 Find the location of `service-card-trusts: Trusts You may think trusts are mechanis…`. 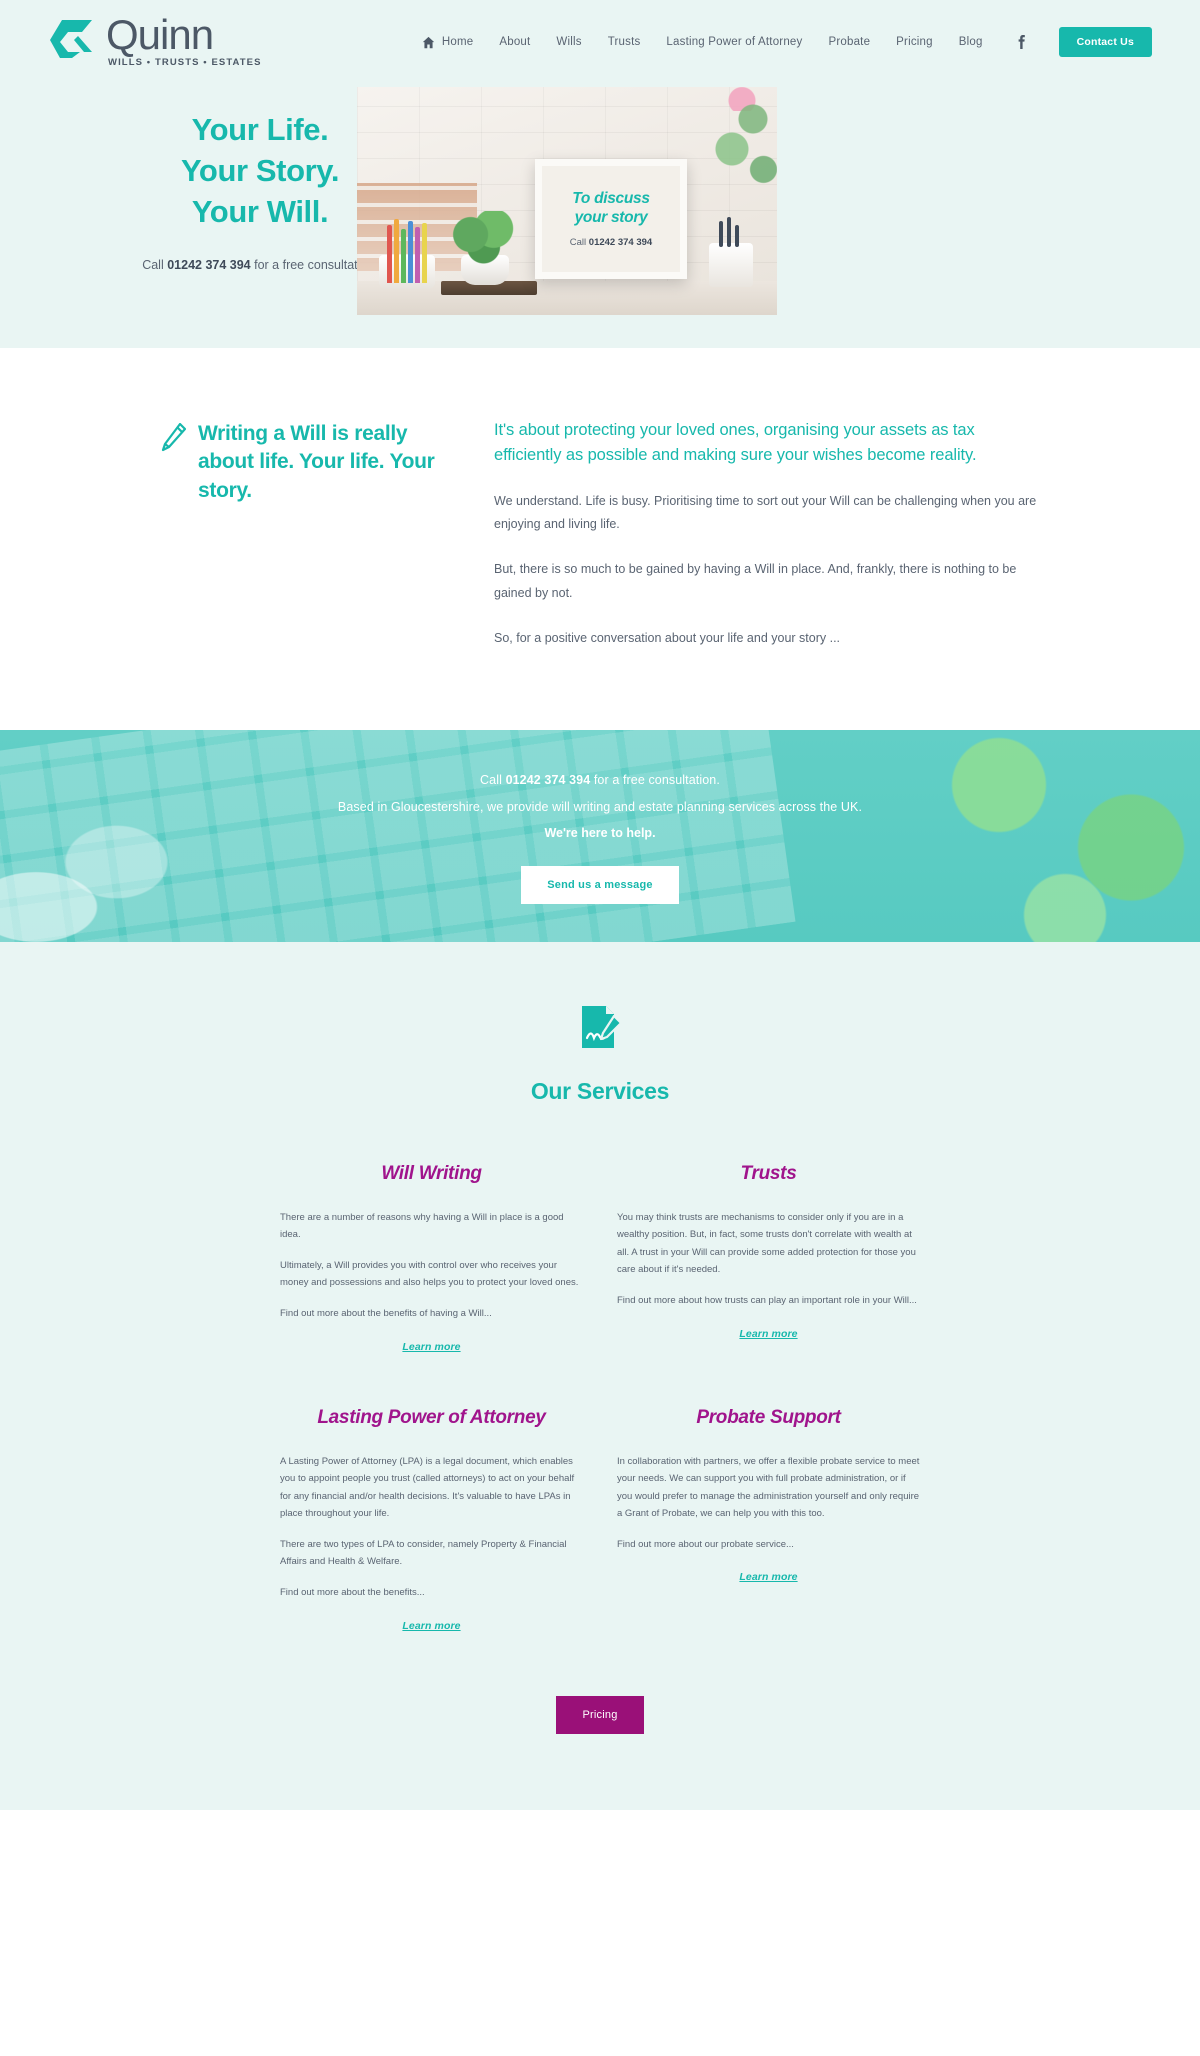

service-card-trusts: Trusts You may think trusts are mechanis… is located at coordinates (768, 1259).